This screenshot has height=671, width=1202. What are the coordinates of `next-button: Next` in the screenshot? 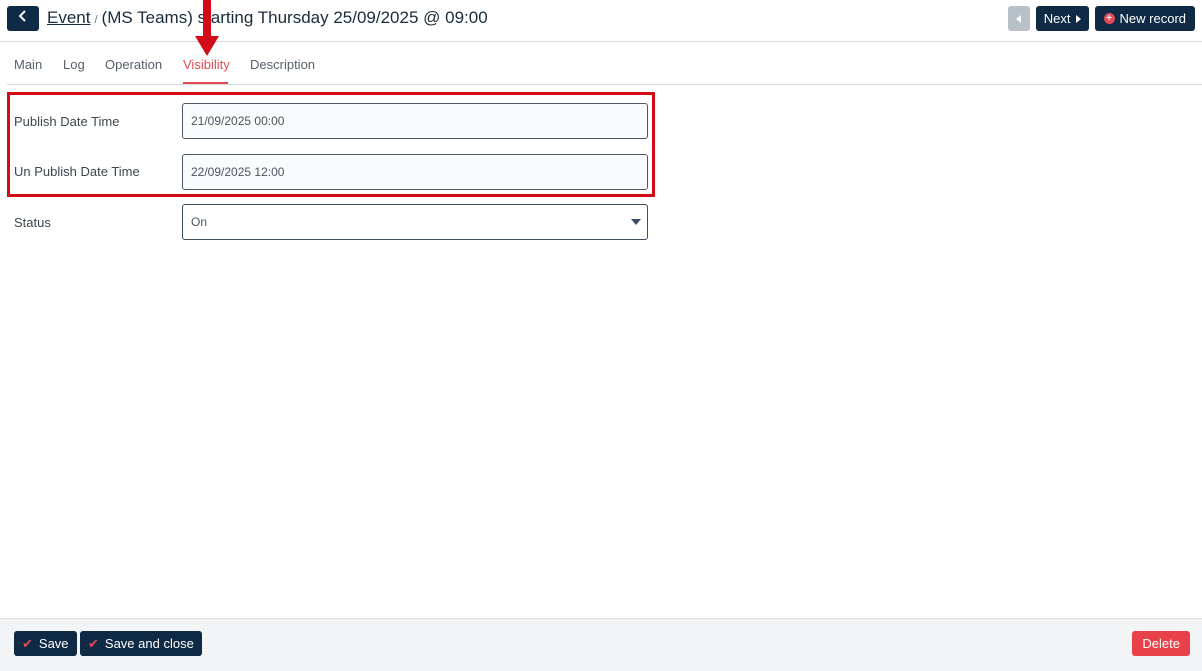 It's located at (1062, 18).